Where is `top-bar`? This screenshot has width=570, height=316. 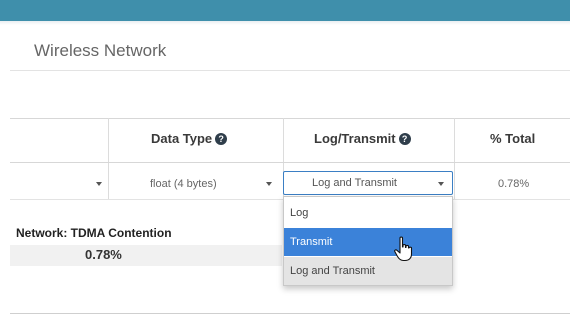
top-bar is located at coordinates (285, 10).